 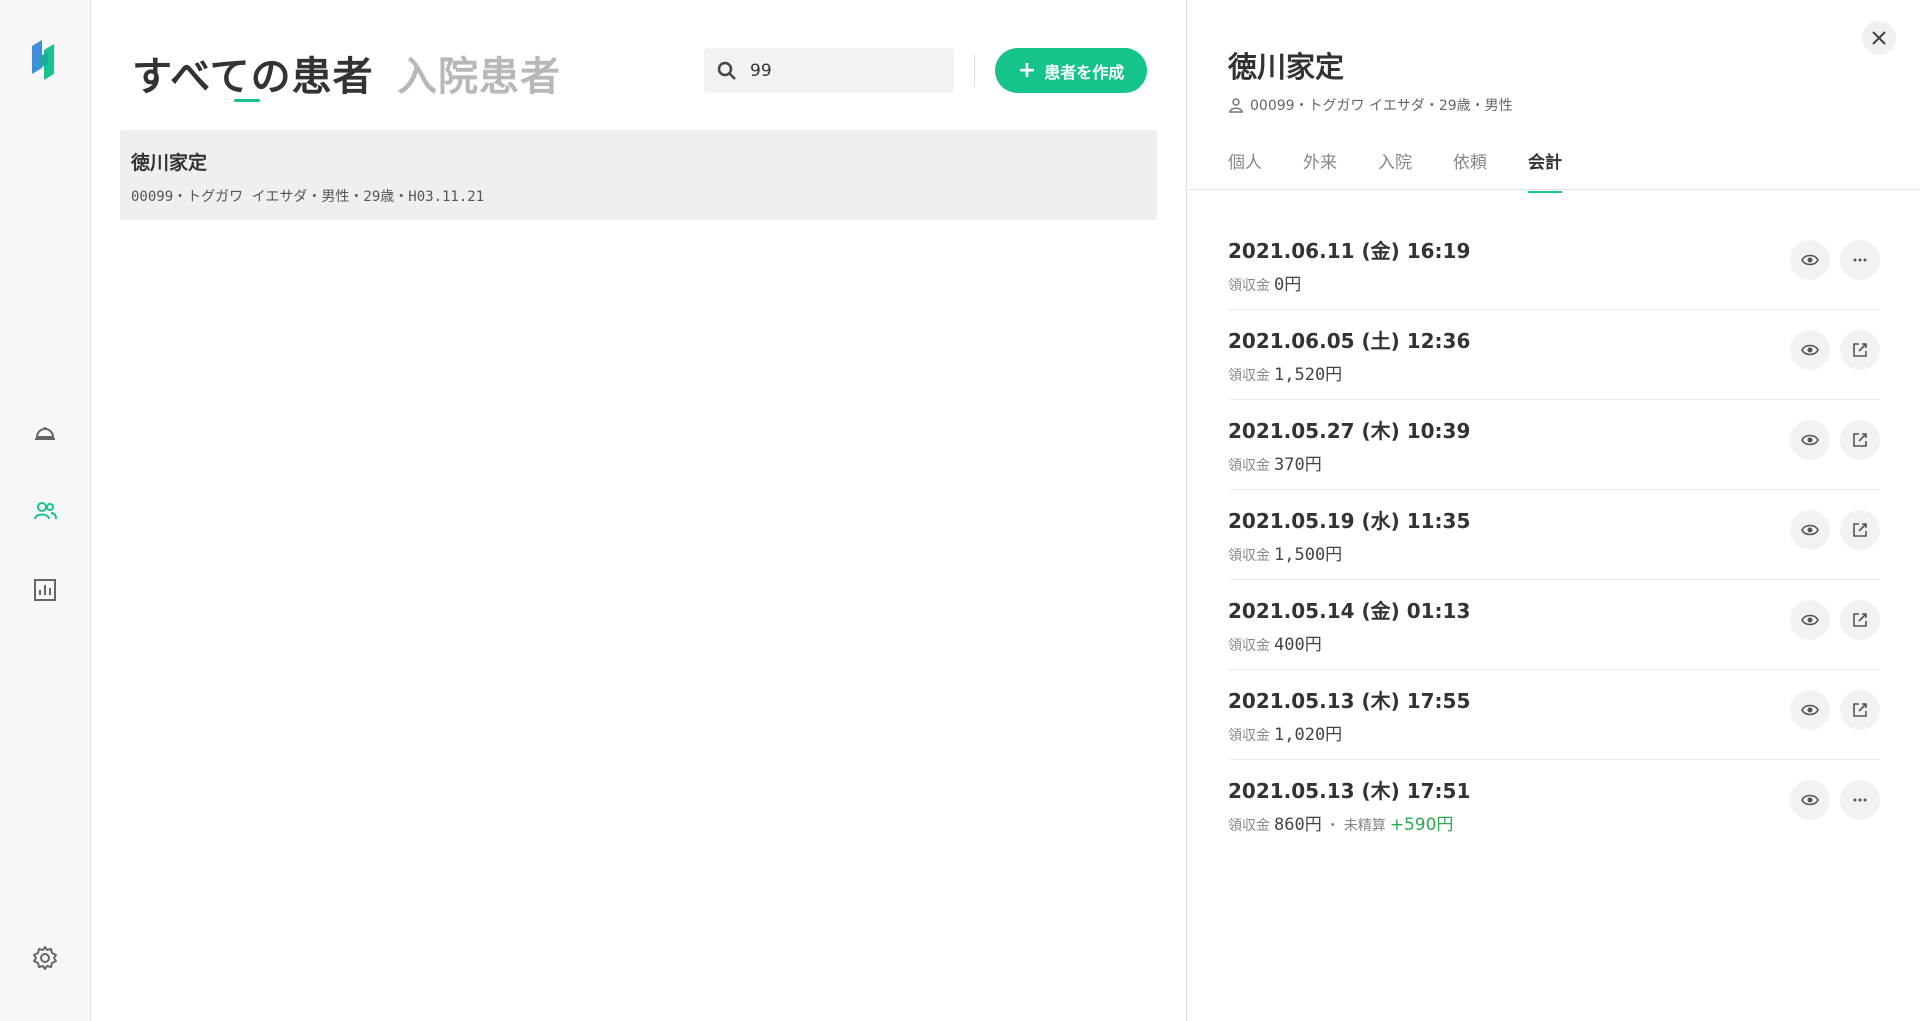 I want to click on receipt-amount: 1,500円, so click(x=1308, y=555).